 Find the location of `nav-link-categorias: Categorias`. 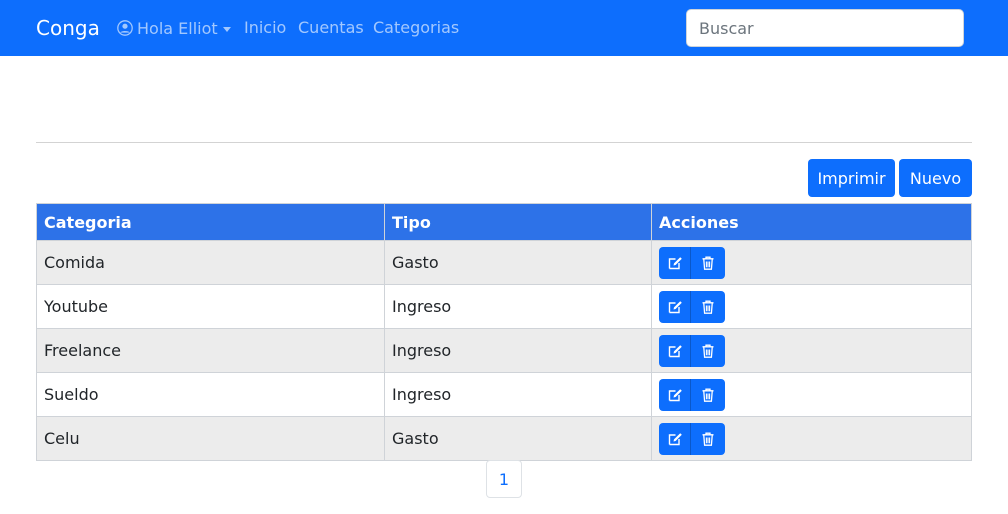

nav-link-categorias: Categorias is located at coordinates (416, 28).